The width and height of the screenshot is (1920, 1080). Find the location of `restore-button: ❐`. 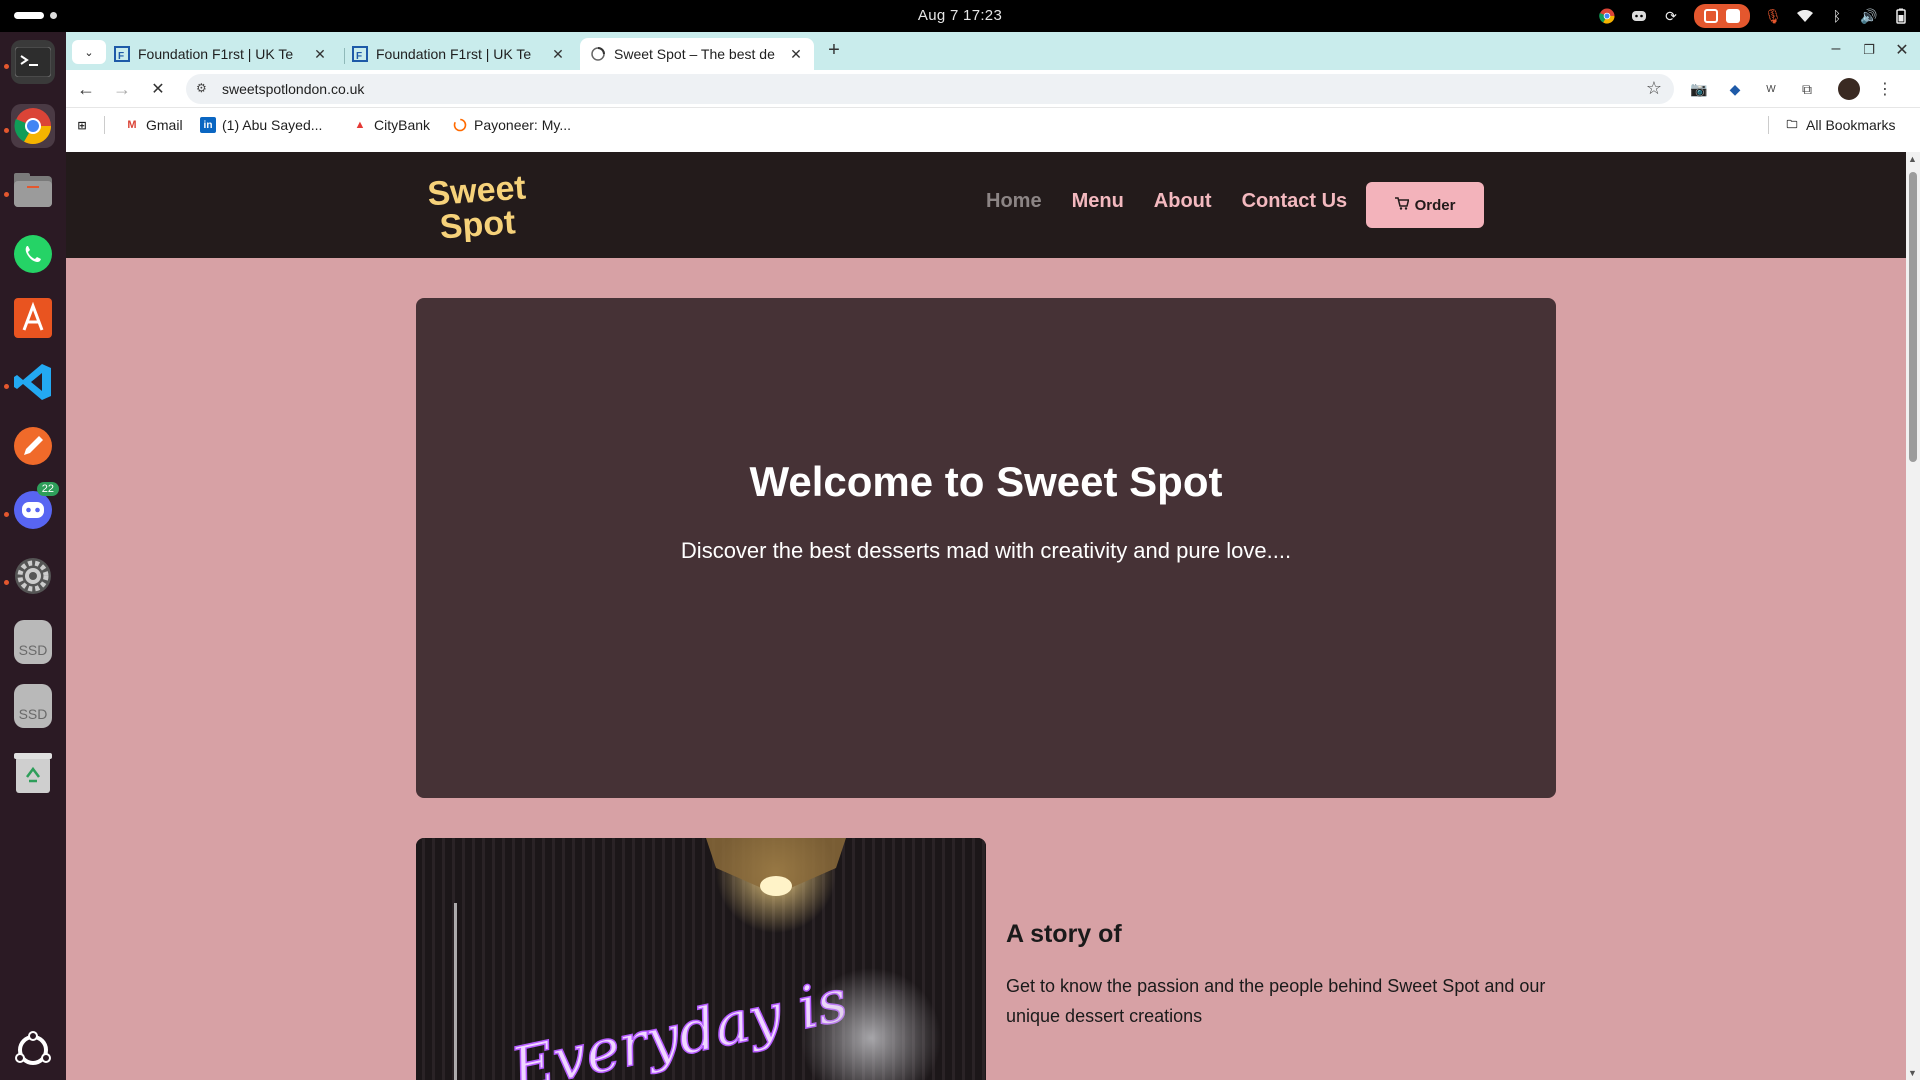

restore-button: ❐ is located at coordinates (1869, 50).